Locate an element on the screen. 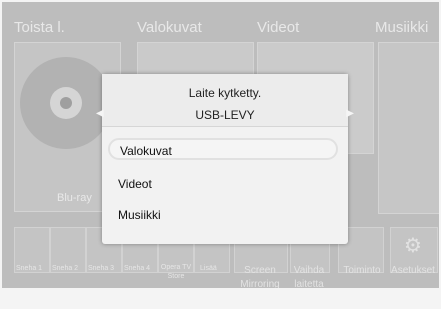 This screenshot has height=309, width=441. disc-label: Blu-ray is located at coordinates (74, 198).